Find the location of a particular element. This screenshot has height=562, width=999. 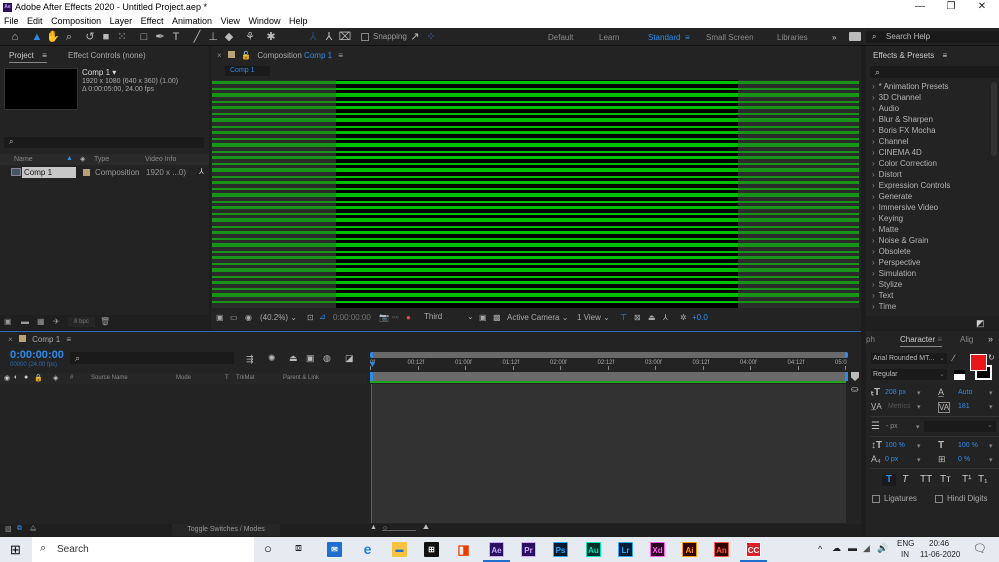

toggle-mask-path-icon: ⊿ is located at coordinates (322, 316).